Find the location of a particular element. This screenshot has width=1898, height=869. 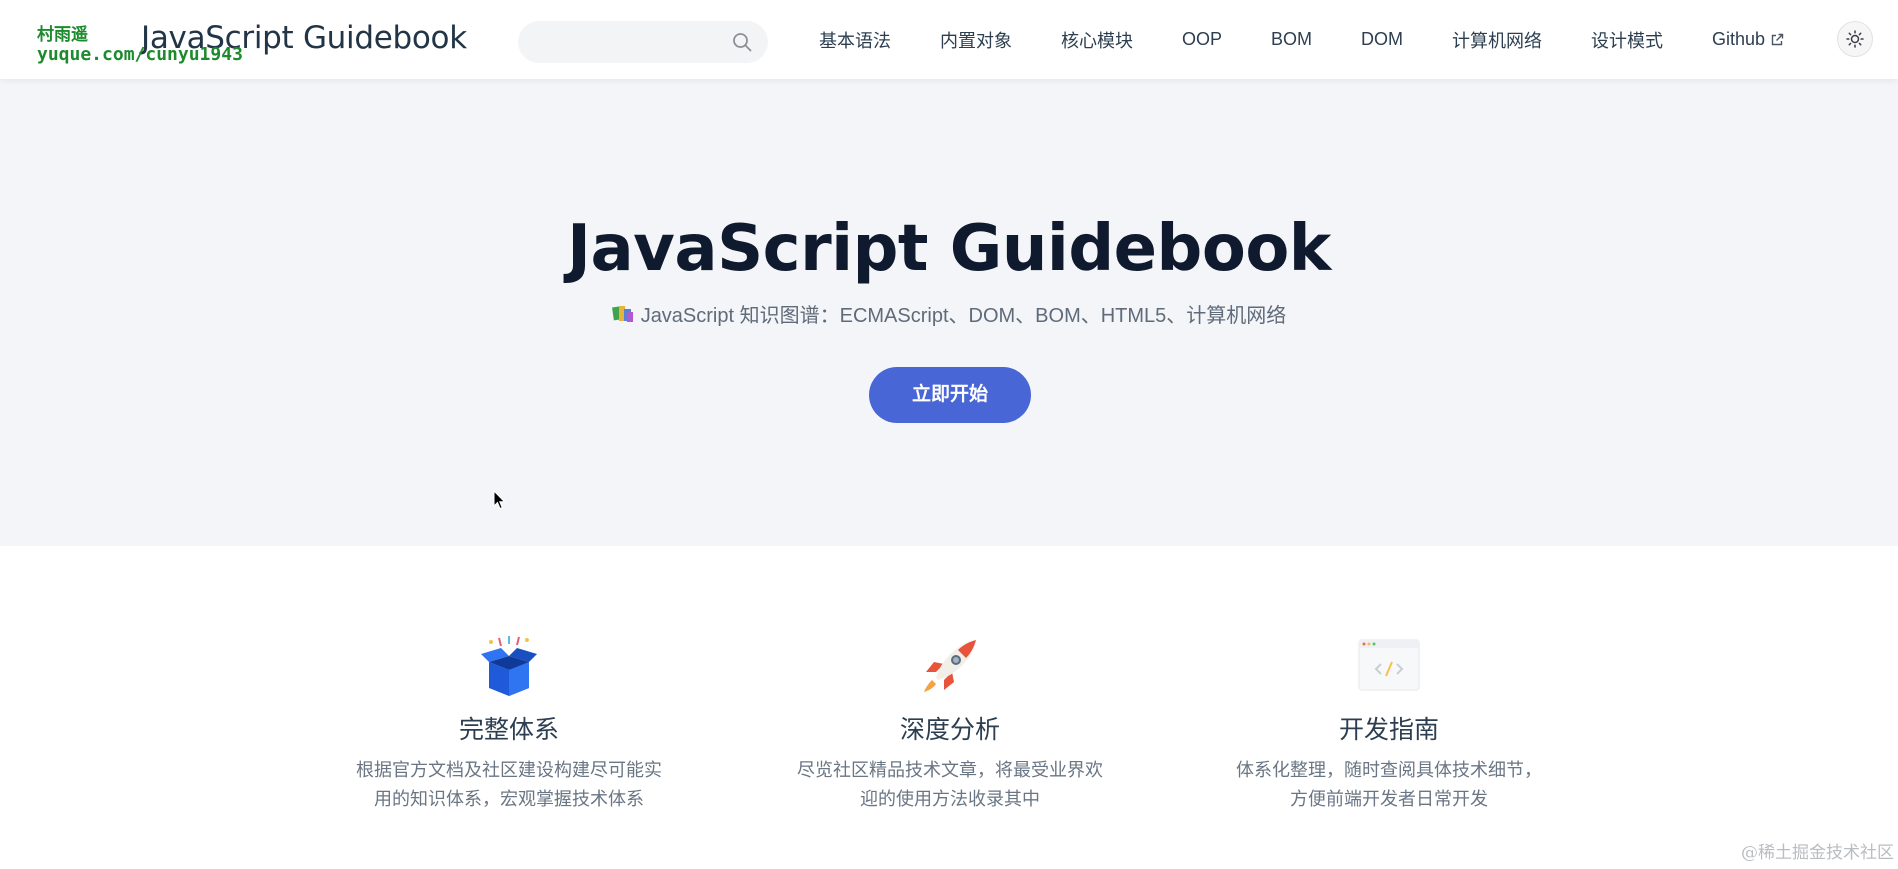

nav-item-core-modules: 核心模块 is located at coordinates (1097, 40).